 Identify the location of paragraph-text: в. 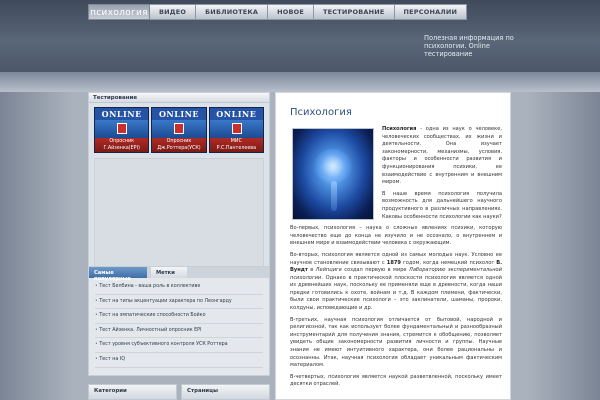
(311, 270).